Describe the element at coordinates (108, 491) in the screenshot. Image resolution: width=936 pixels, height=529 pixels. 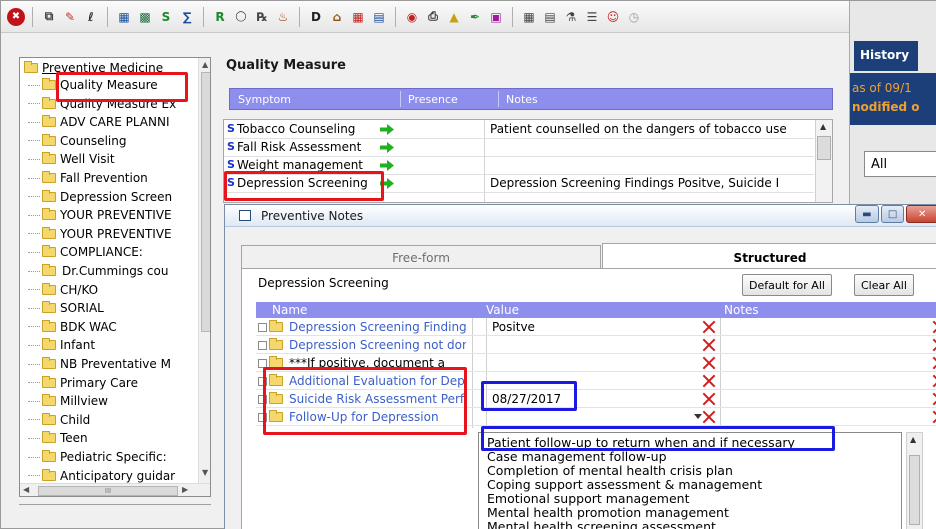
I see `tree-hscroll-thumb: III` at that location.